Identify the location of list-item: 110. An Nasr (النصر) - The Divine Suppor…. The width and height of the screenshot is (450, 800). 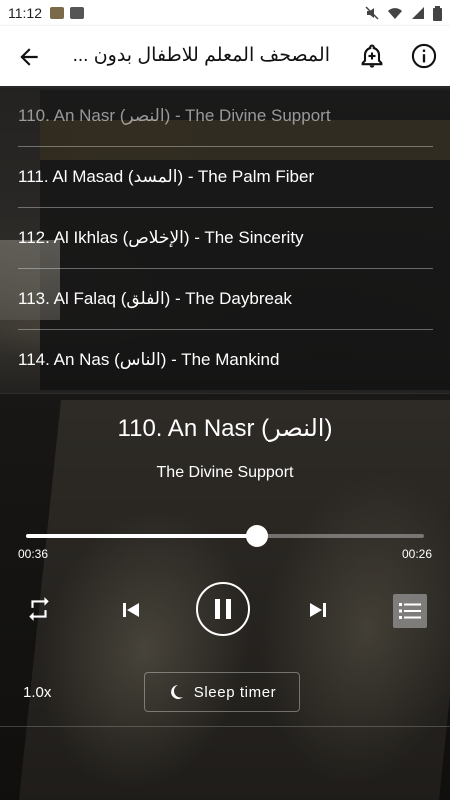
(225, 116).